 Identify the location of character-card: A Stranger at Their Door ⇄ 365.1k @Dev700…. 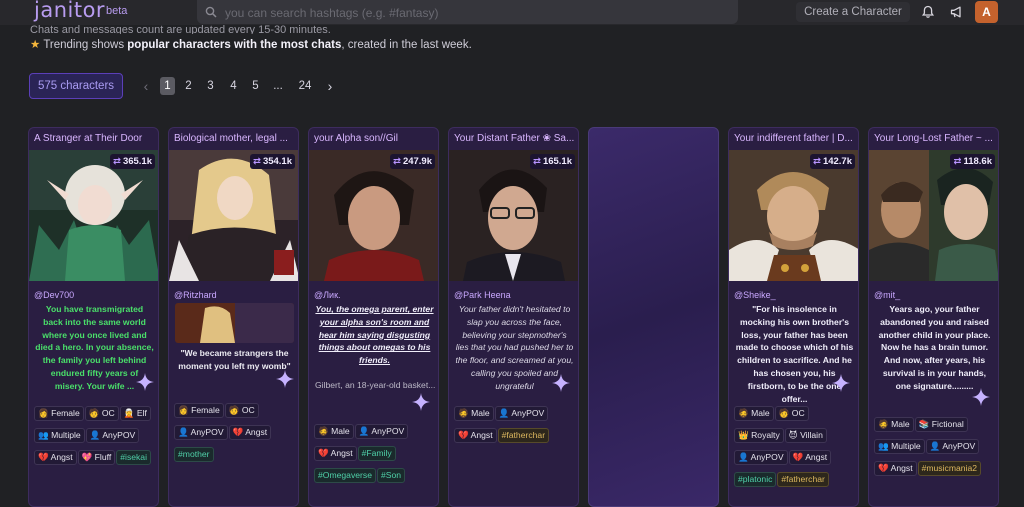
(93, 317).